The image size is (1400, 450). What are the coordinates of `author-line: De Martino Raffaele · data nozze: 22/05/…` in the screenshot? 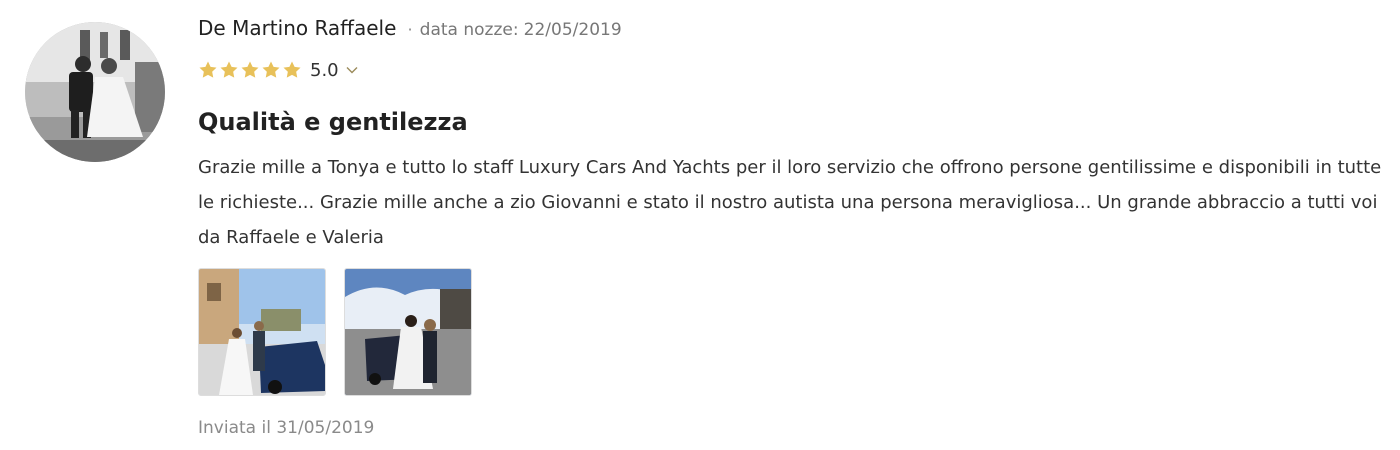 It's located at (410, 30).